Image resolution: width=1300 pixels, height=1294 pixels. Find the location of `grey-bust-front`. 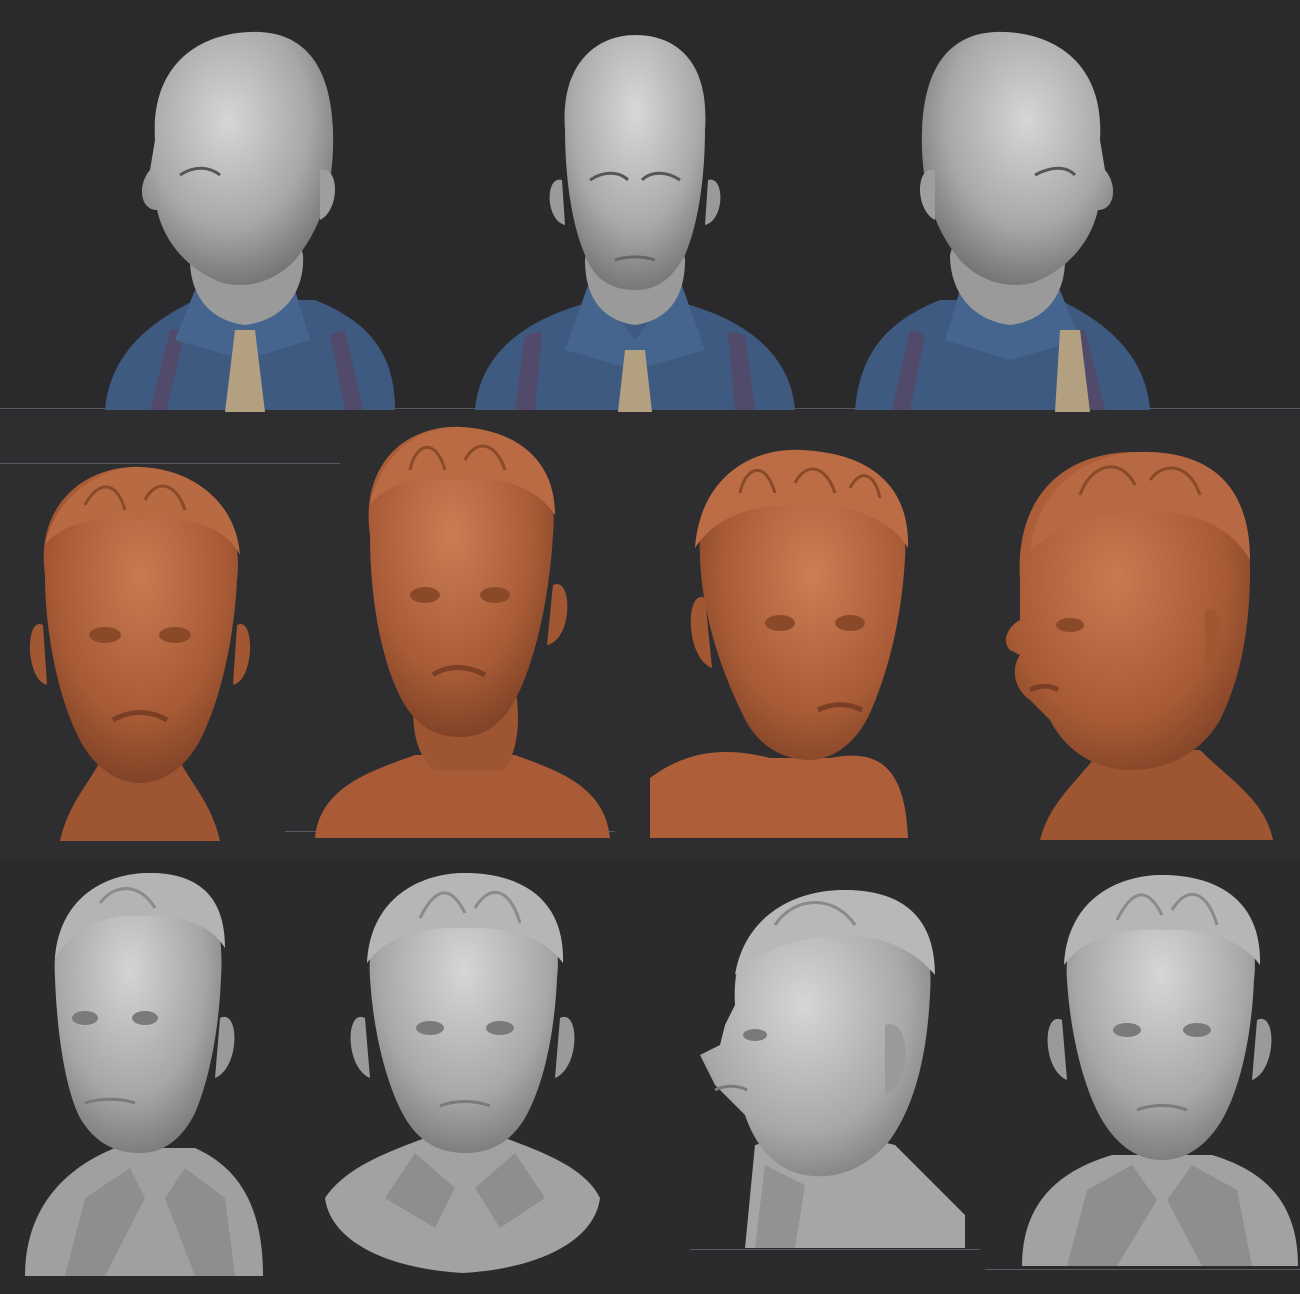

grey-bust-front is located at coordinates (1161, 1069).